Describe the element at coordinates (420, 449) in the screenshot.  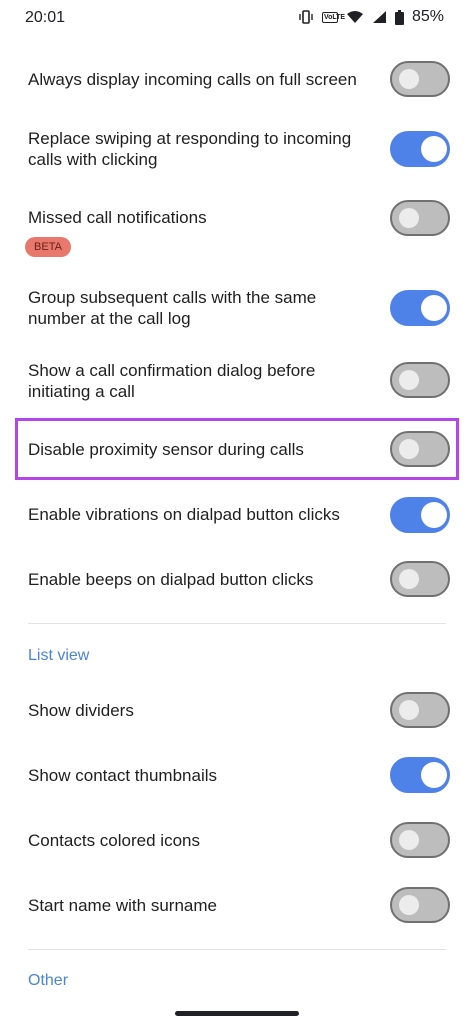
I see `disable-proximity-sensor-toggle` at that location.